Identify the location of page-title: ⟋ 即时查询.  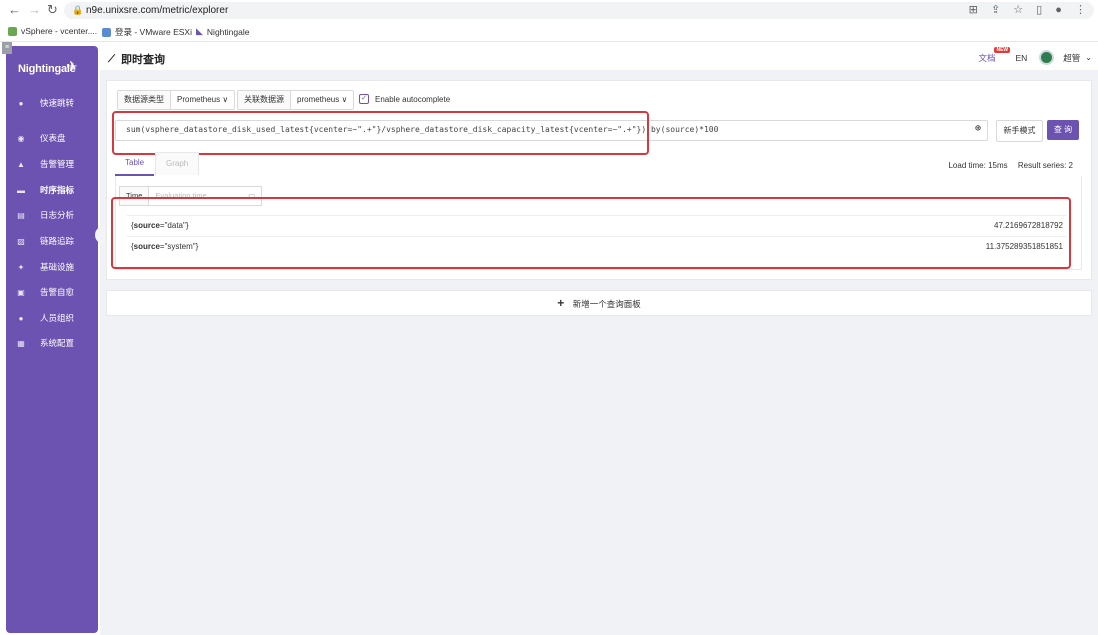
(136, 60).